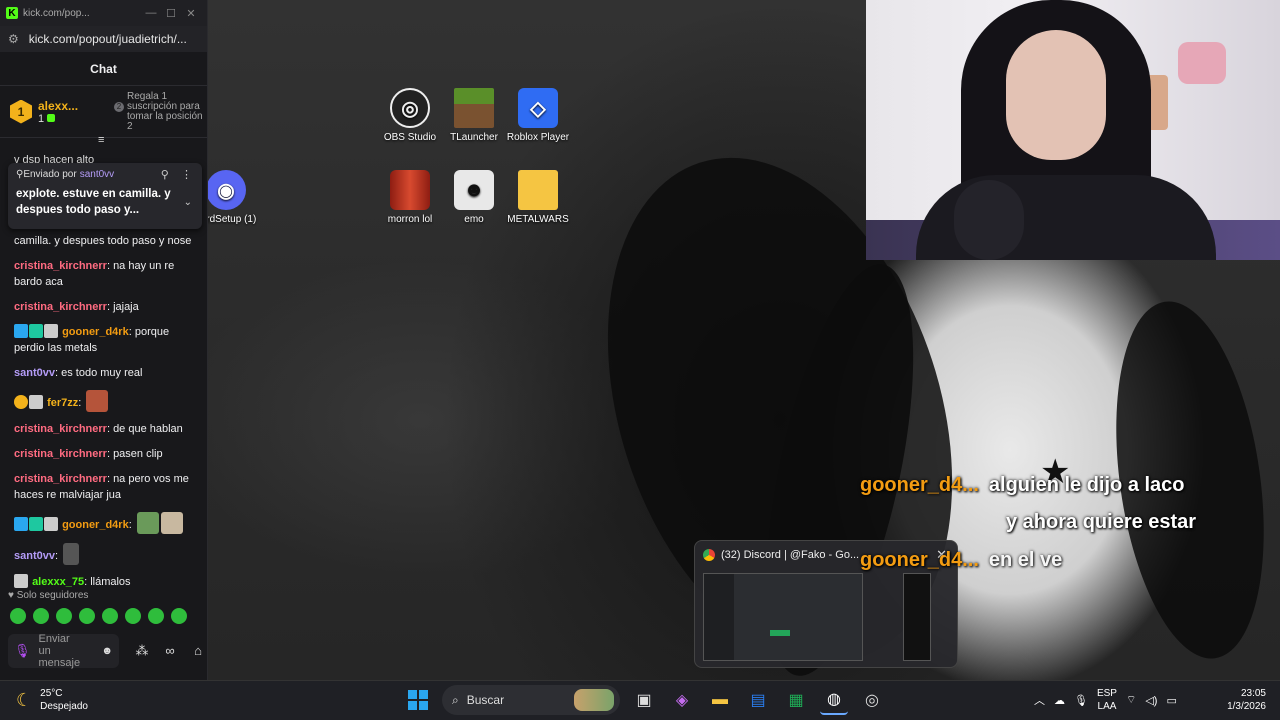  Describe the element at coordinates (410, 137) in the screenshot. I see `desktop-icon-label: OBS Studio` at that location.